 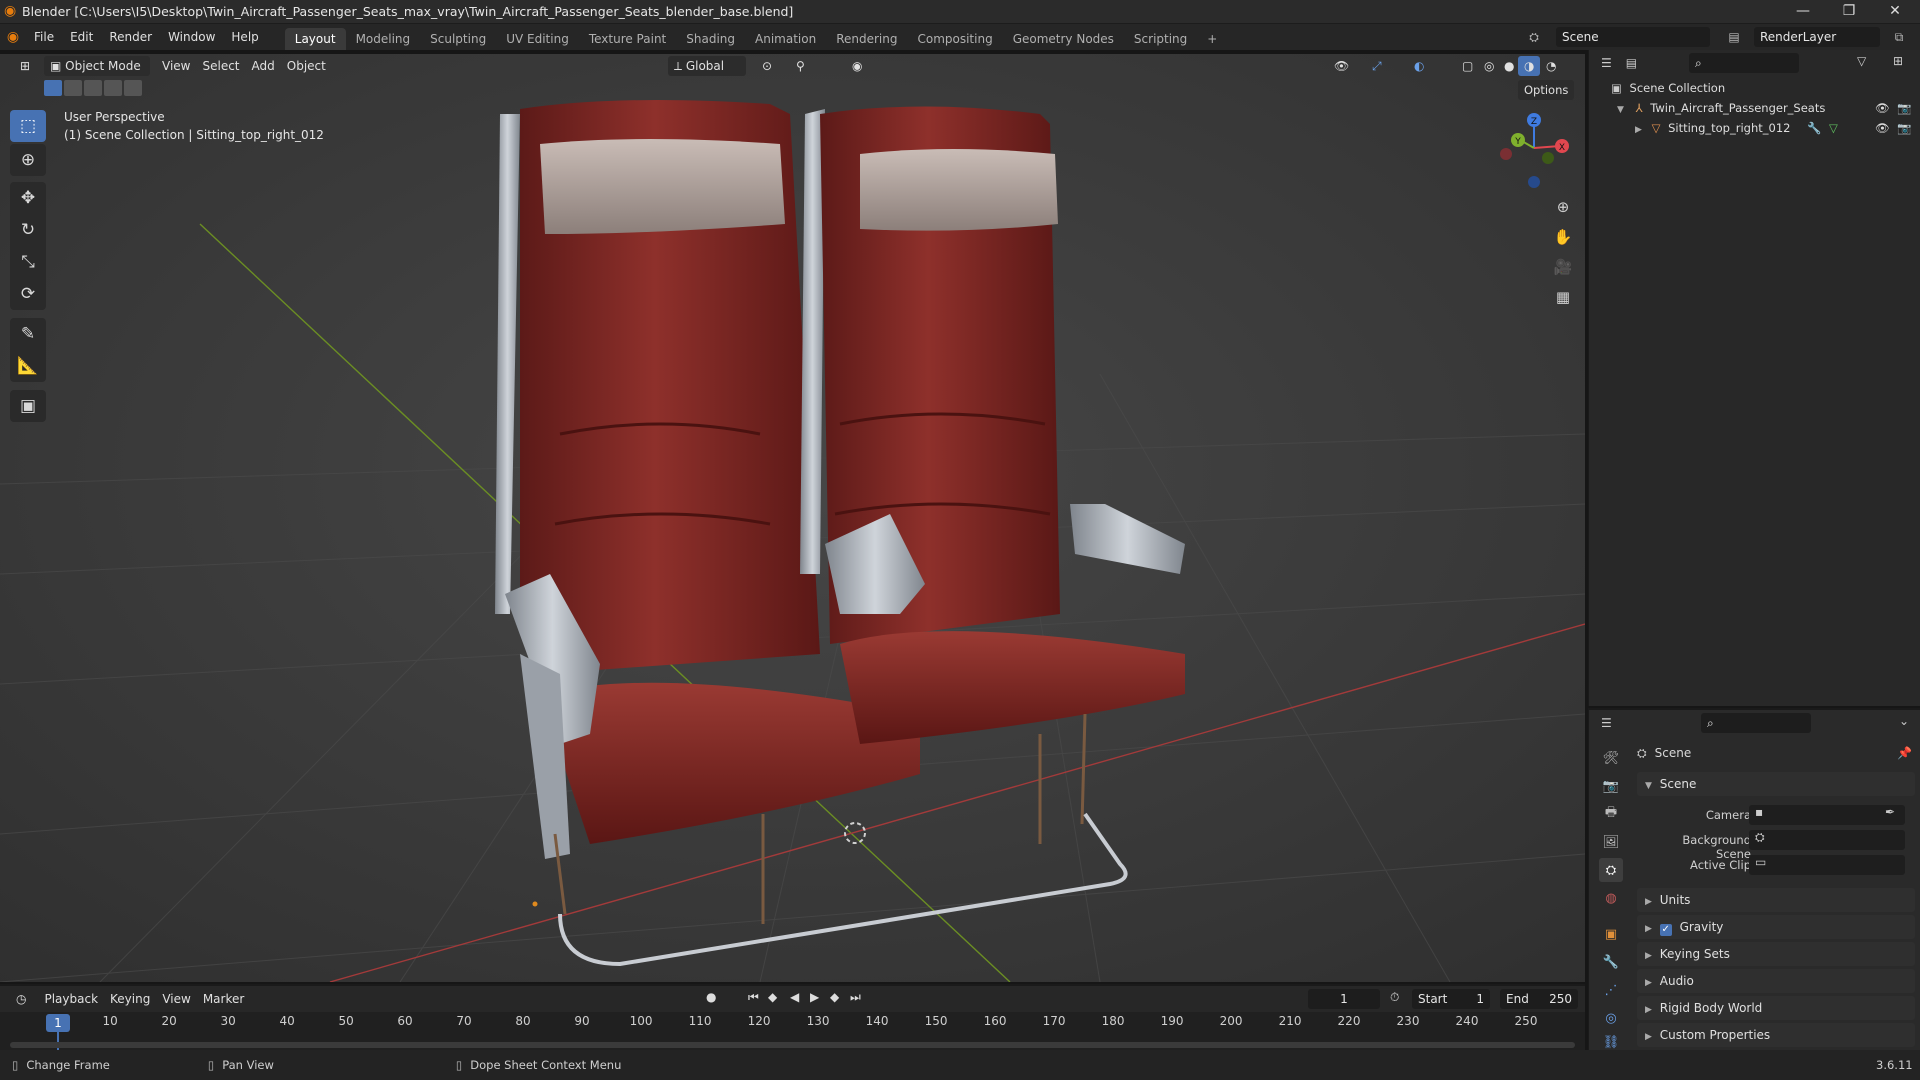 What do you see at coordinates (1212, 39) in the screenshot?
I see `add-workspace-button: +` at bounding box center [1212, 39].